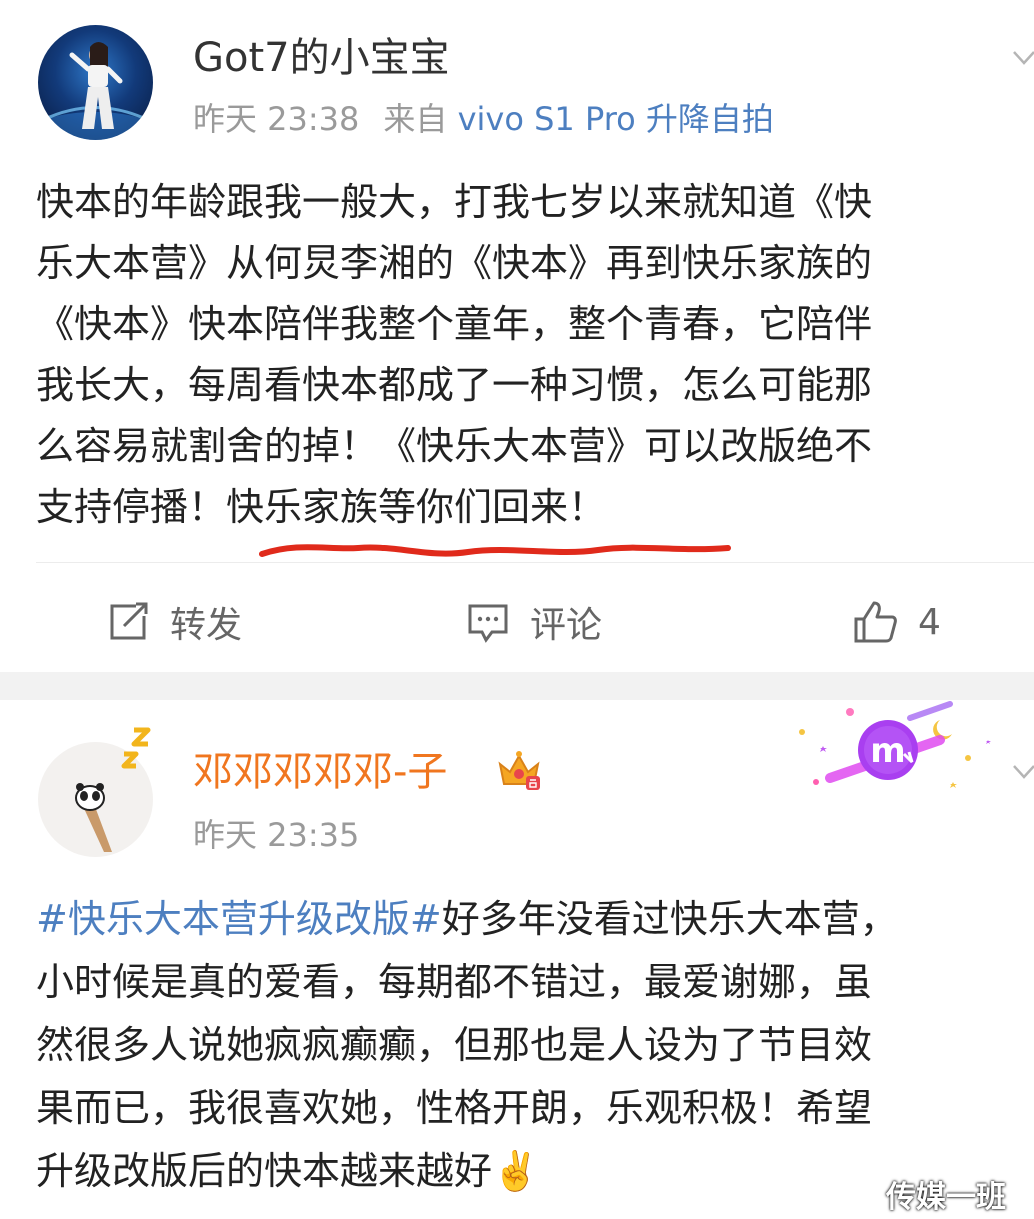 This screenshot has height=1219, width=1034. I want to click on post-time: 昨天 23:38, so click(276, 119).